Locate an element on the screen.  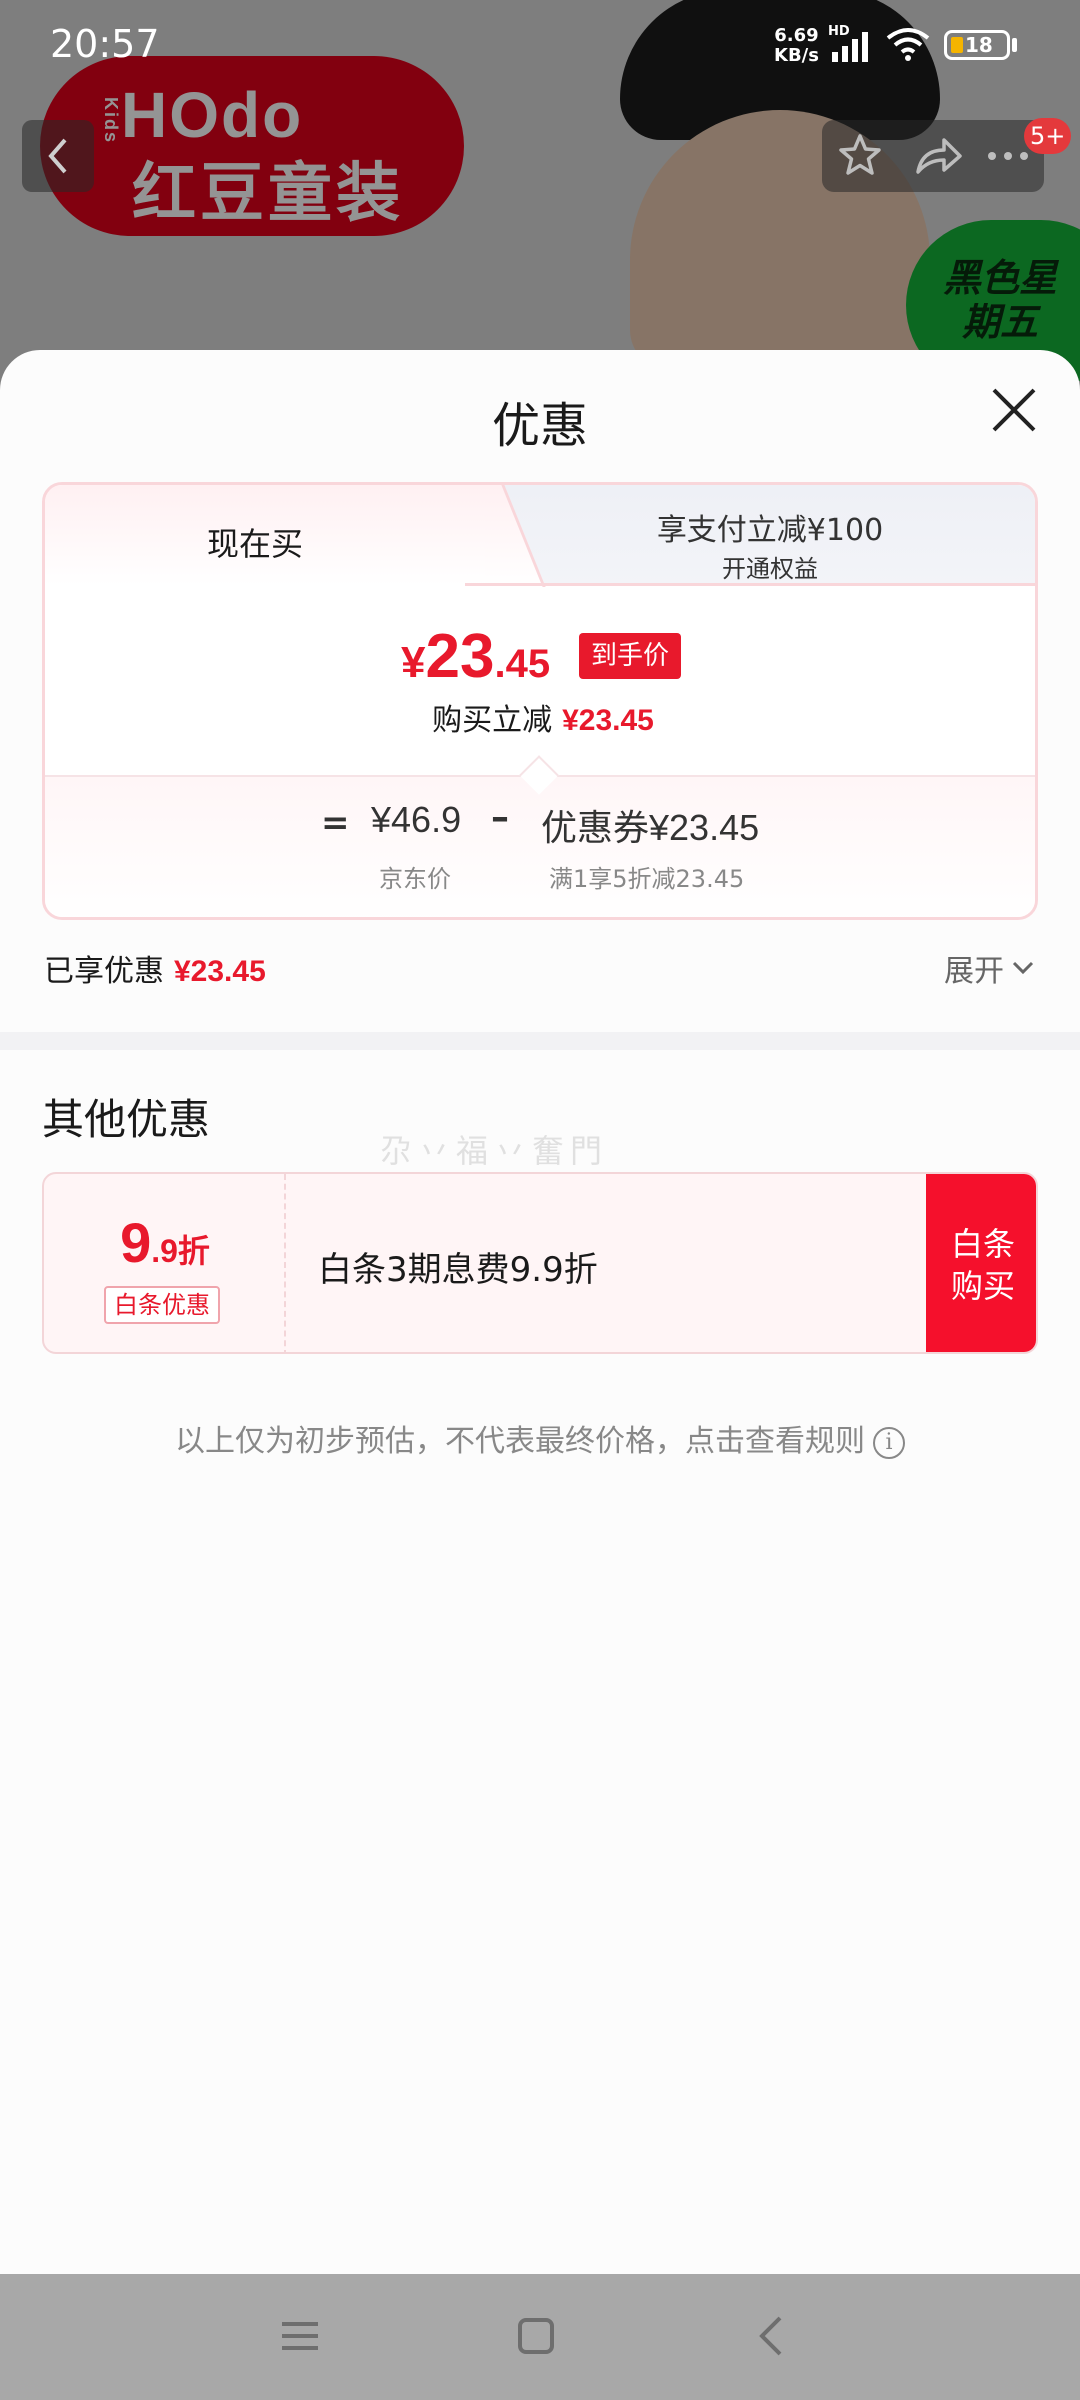
back-button is located at coordinates (58, 156).